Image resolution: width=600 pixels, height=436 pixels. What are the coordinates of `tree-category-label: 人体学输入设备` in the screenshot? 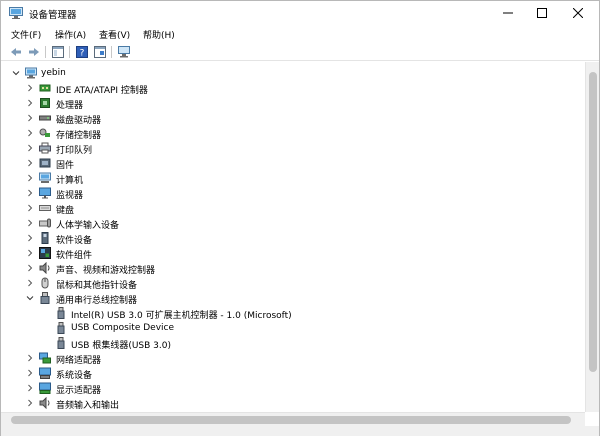 It's located at (88, 226).